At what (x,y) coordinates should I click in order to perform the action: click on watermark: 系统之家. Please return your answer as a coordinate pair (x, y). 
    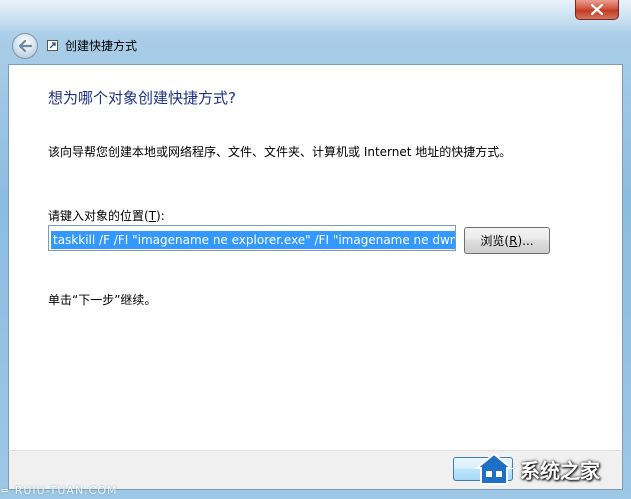
    Looking at the image, I should click on (552, 469).